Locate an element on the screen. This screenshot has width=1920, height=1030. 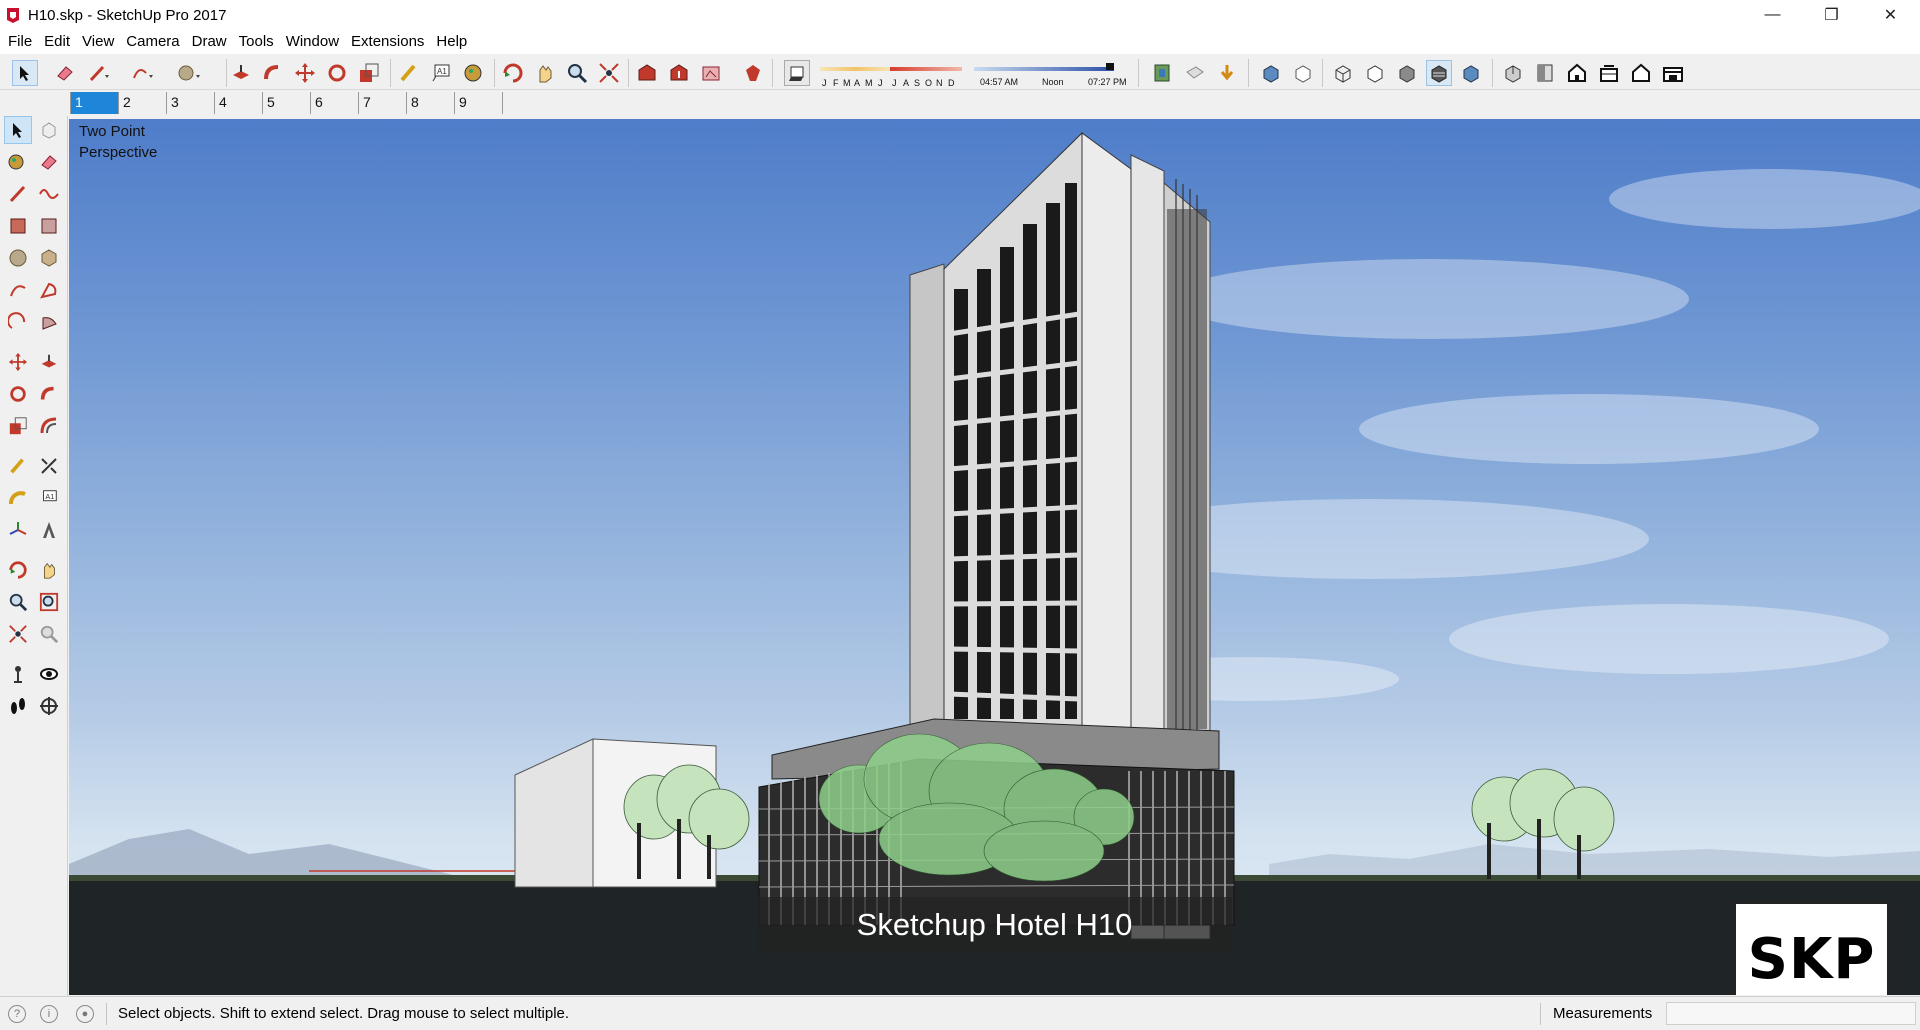
xray-style-icon is located at coordinates (1271, 73).